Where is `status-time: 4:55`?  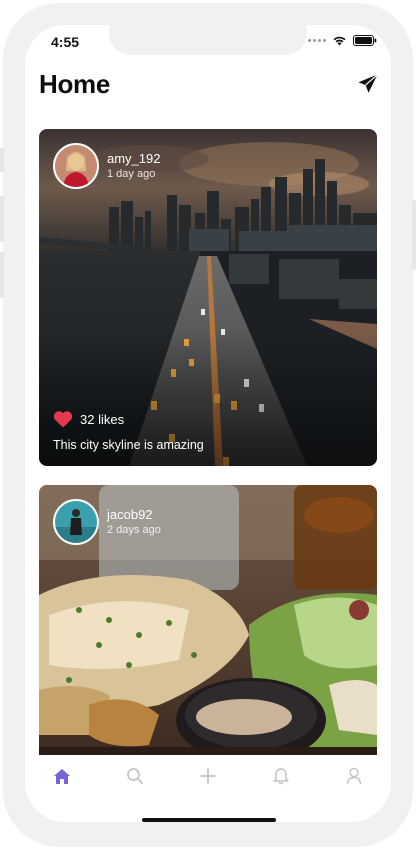 status-time: 4:55 is located at coordinates (65, 42).